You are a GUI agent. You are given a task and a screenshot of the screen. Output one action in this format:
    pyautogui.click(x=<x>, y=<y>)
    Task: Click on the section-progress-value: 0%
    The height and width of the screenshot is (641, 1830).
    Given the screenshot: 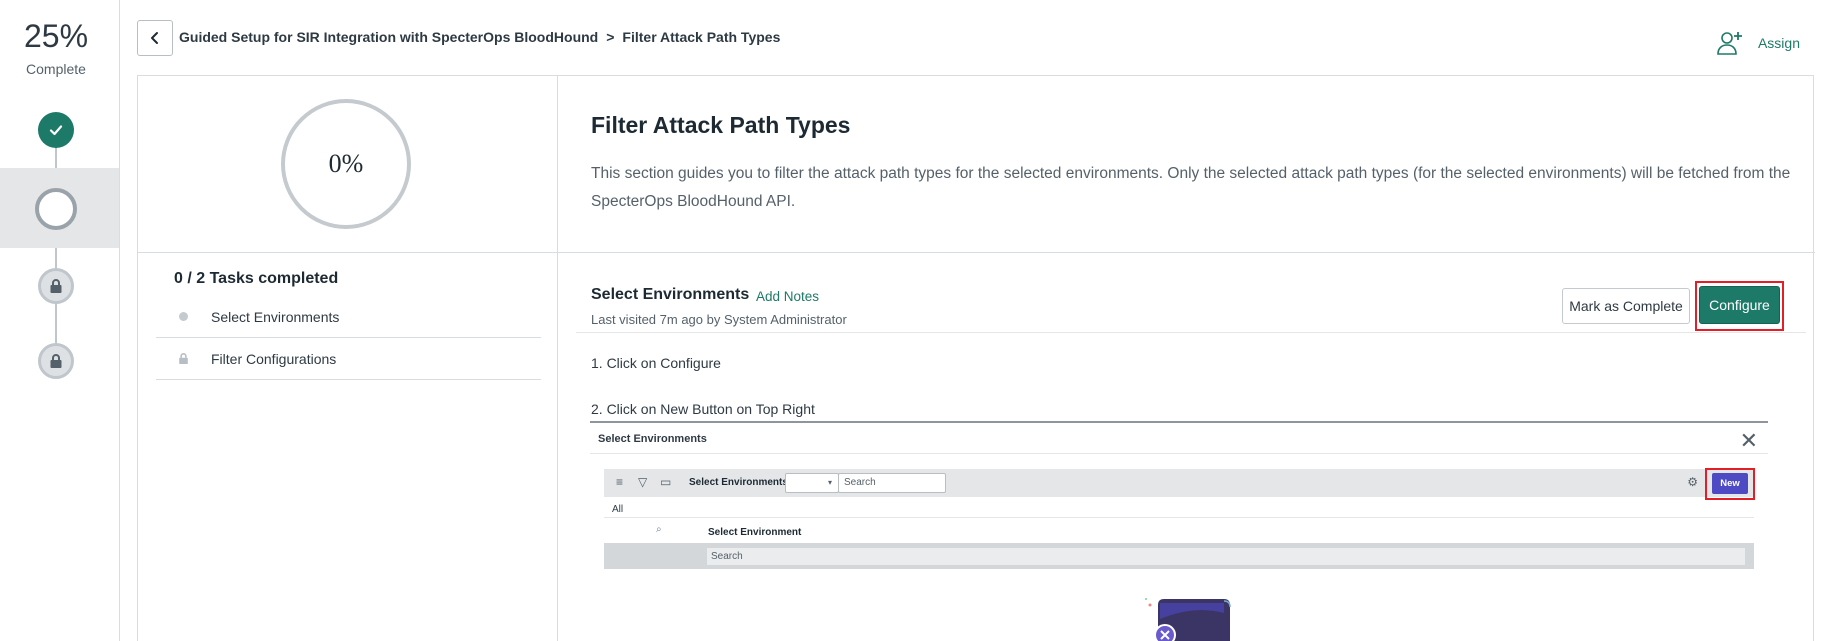 What is the action you would take?
    pyautogui.click(x=346, y=163)
    